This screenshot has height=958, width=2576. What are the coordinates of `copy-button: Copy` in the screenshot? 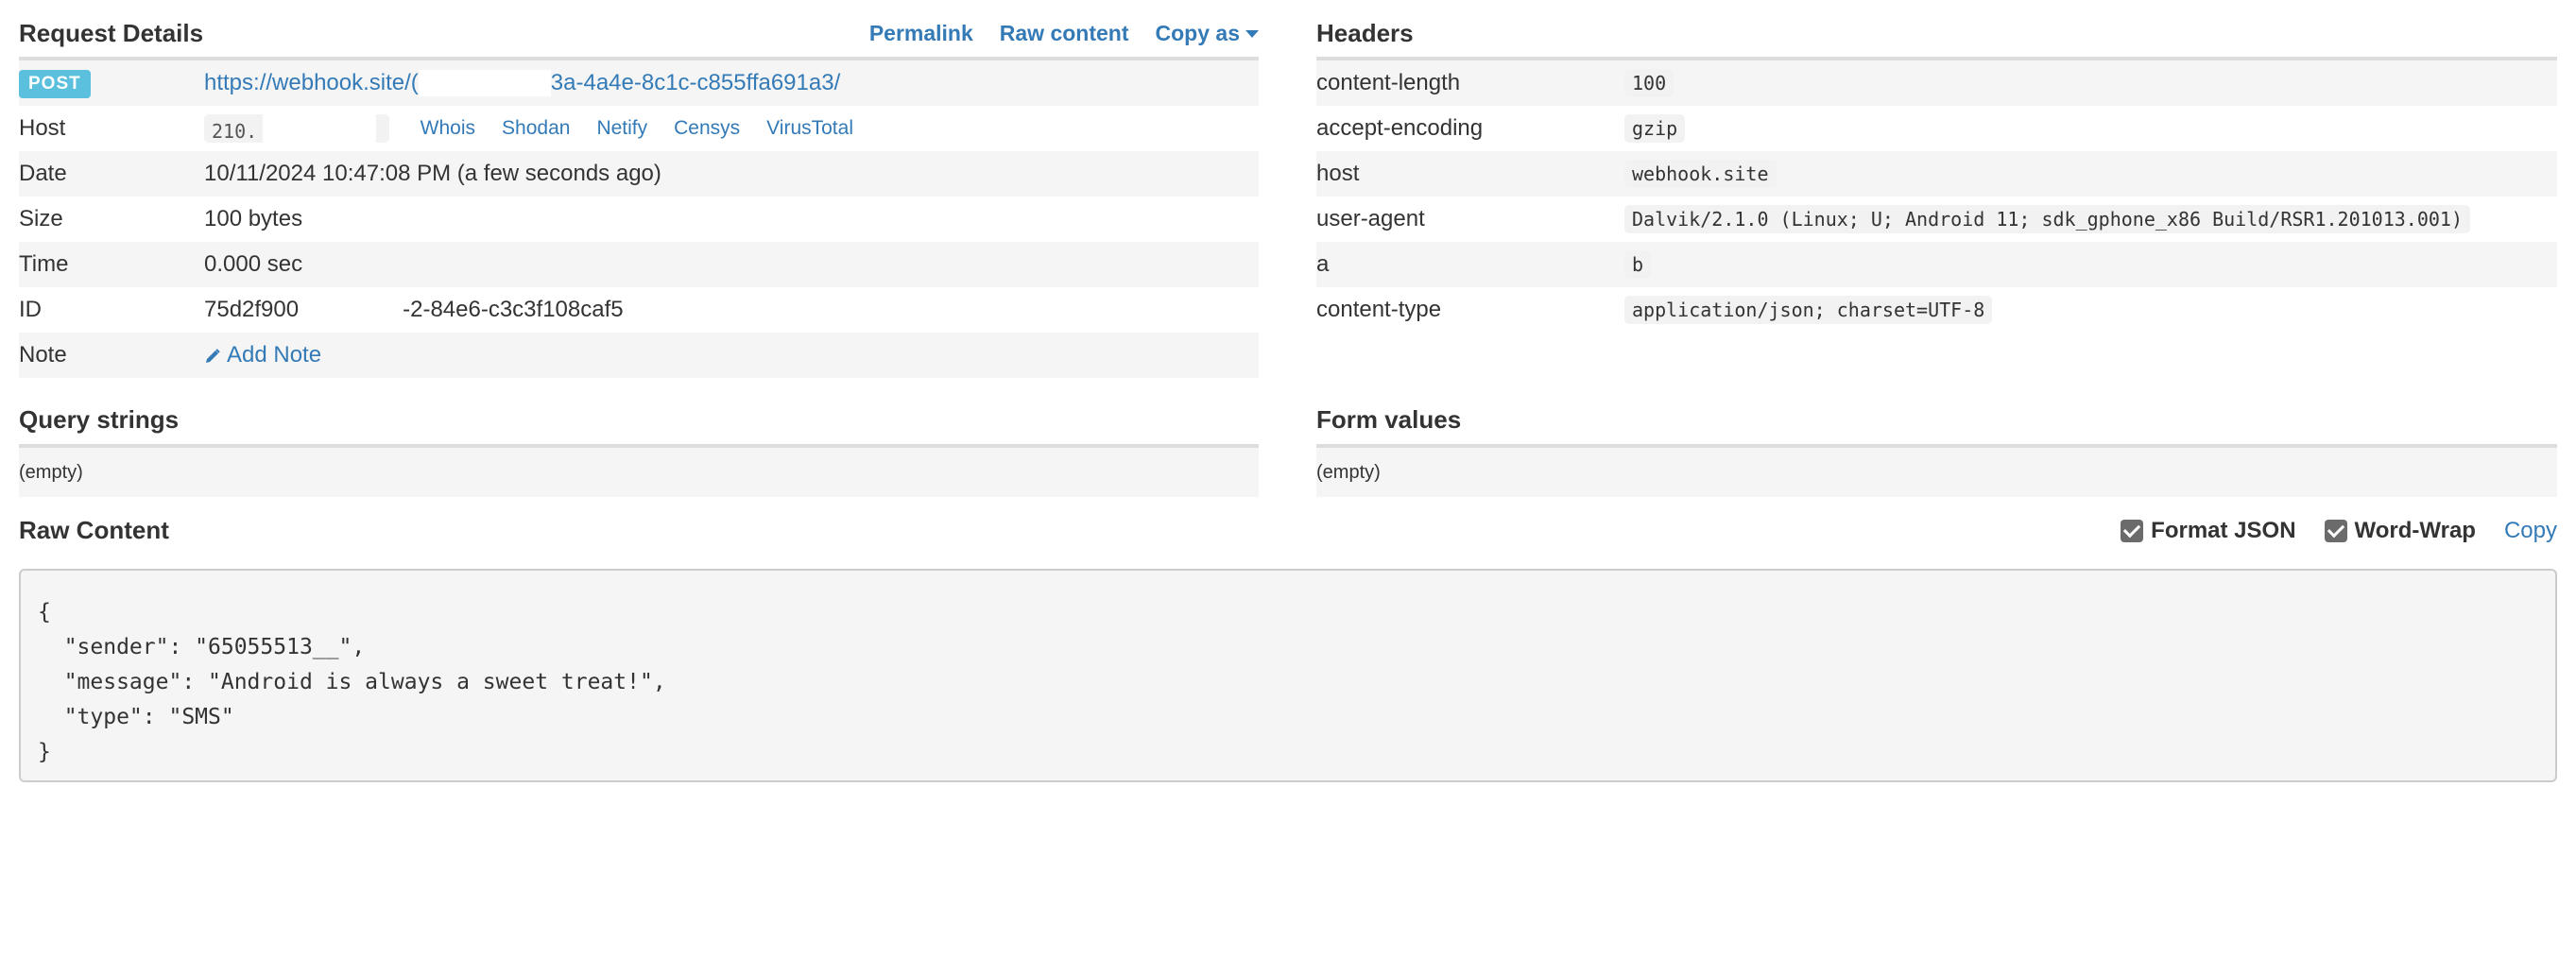 It's located at (2530, 531).